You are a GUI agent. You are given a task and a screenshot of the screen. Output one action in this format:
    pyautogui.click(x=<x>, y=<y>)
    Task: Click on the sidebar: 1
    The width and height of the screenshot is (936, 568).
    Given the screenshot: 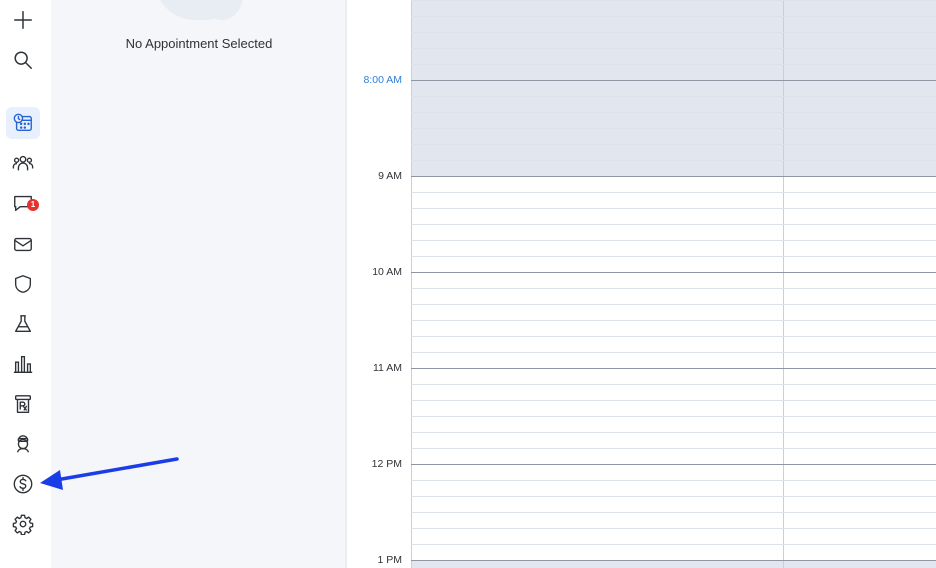 What is the action you would take?
    pyautogui.click(x=26, y=284)
    